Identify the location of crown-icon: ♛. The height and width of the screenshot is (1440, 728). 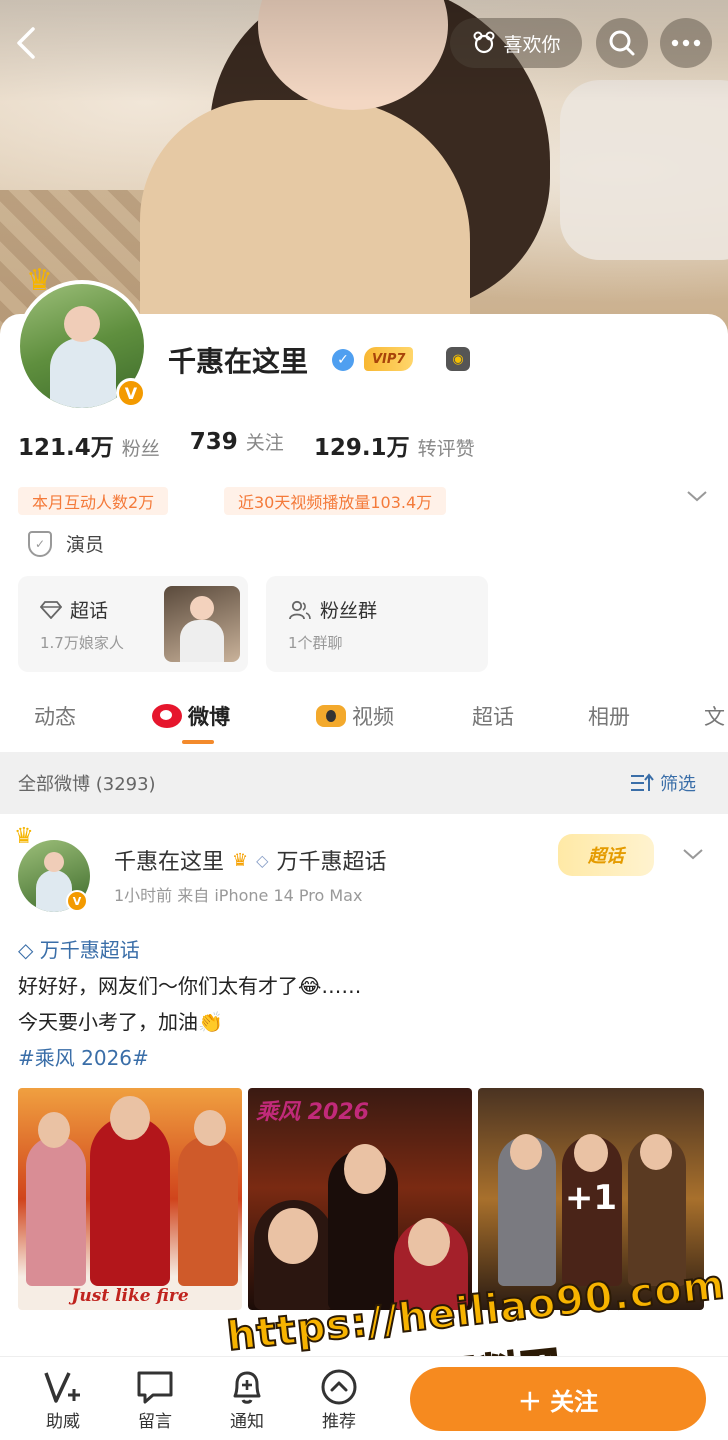
(39, 280).